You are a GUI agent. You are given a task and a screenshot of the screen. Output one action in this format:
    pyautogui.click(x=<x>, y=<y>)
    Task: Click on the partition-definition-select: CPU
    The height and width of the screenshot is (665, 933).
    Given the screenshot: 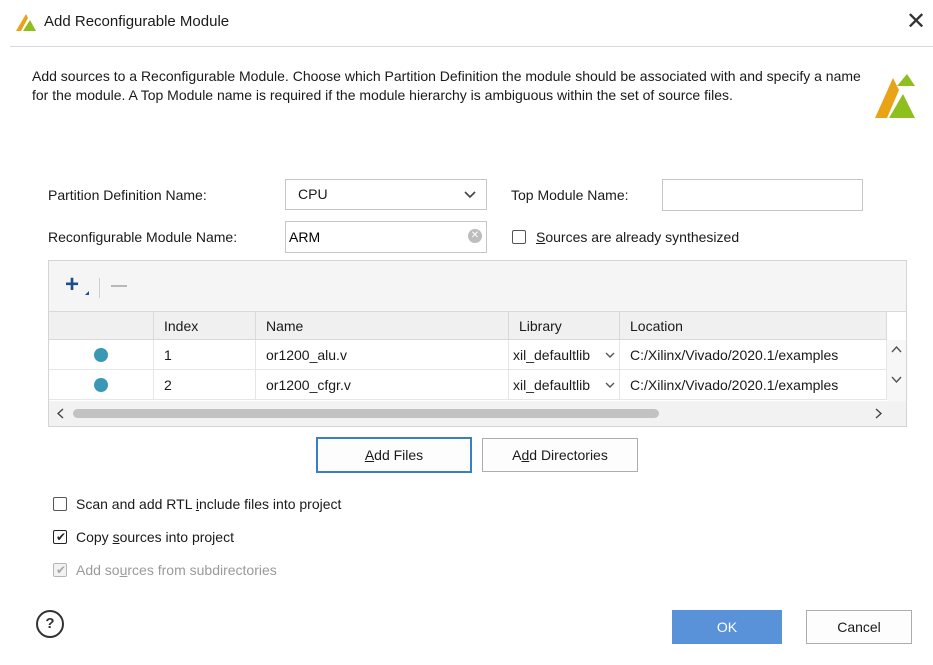 What is the action you would take?
    pyautogui.click(x=386, y=194)
    